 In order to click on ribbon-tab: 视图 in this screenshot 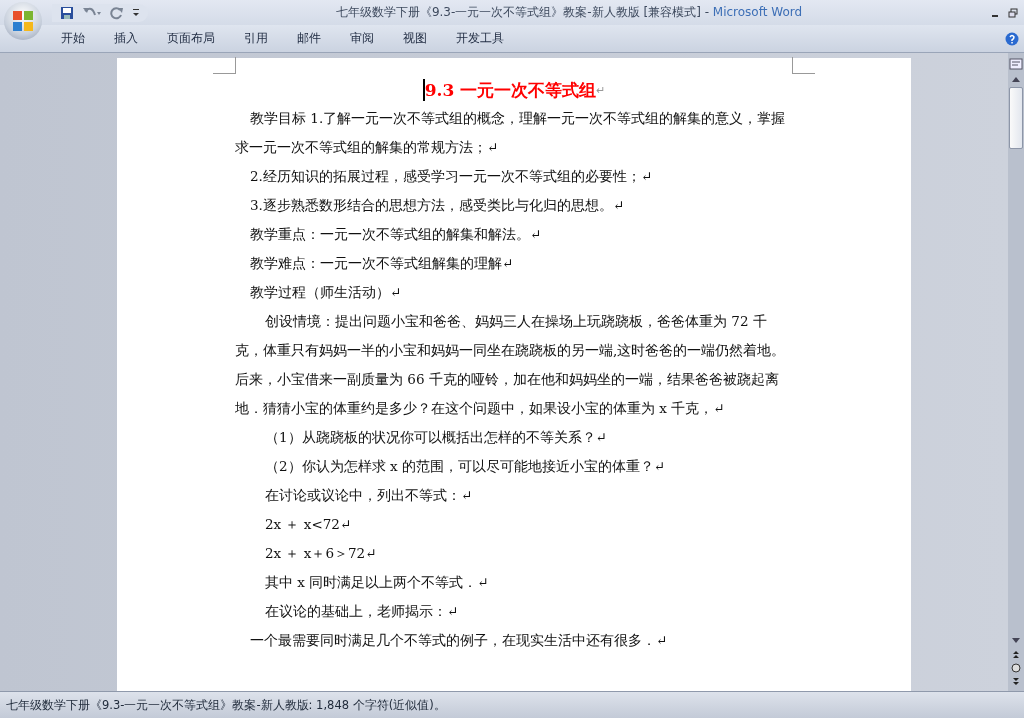, I will do `click(415, 38)`.